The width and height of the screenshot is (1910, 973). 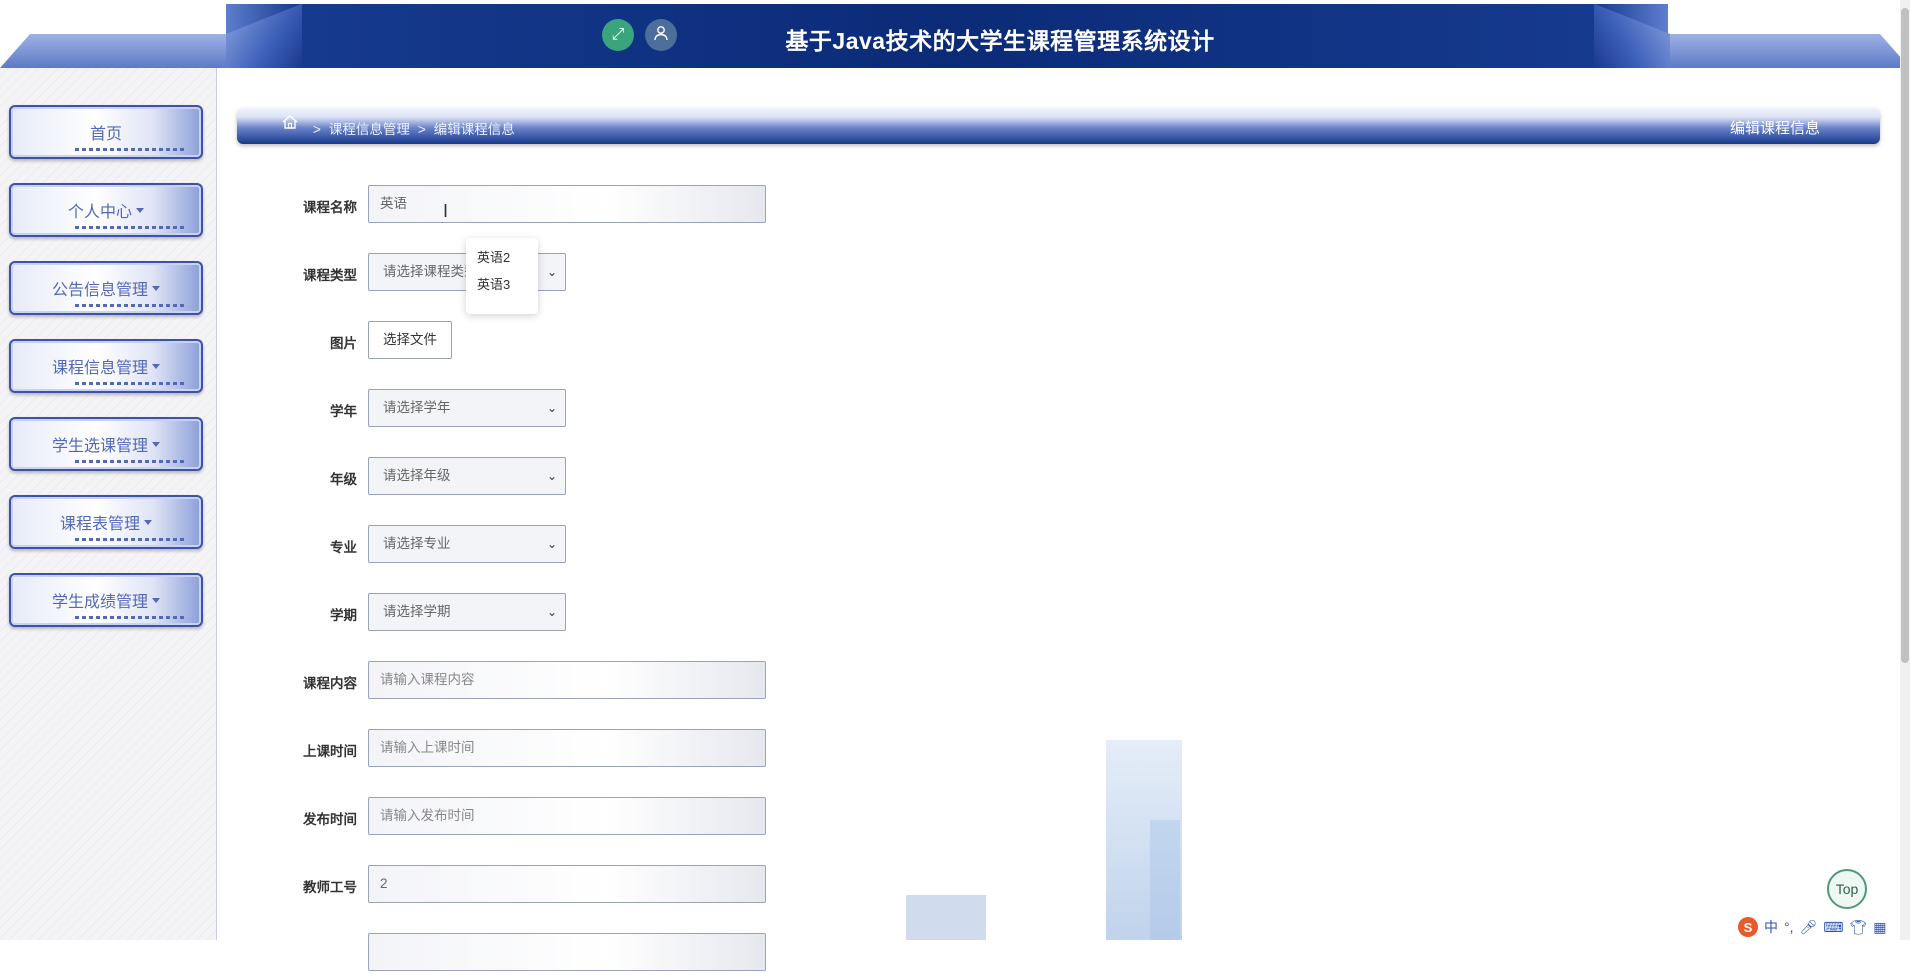 What do you see at coordinates (1000, 41) in the screenshot?
I see `app-title: 基于Java技术的大学生课程管理系统设计` at bounding box center [1000, 41].